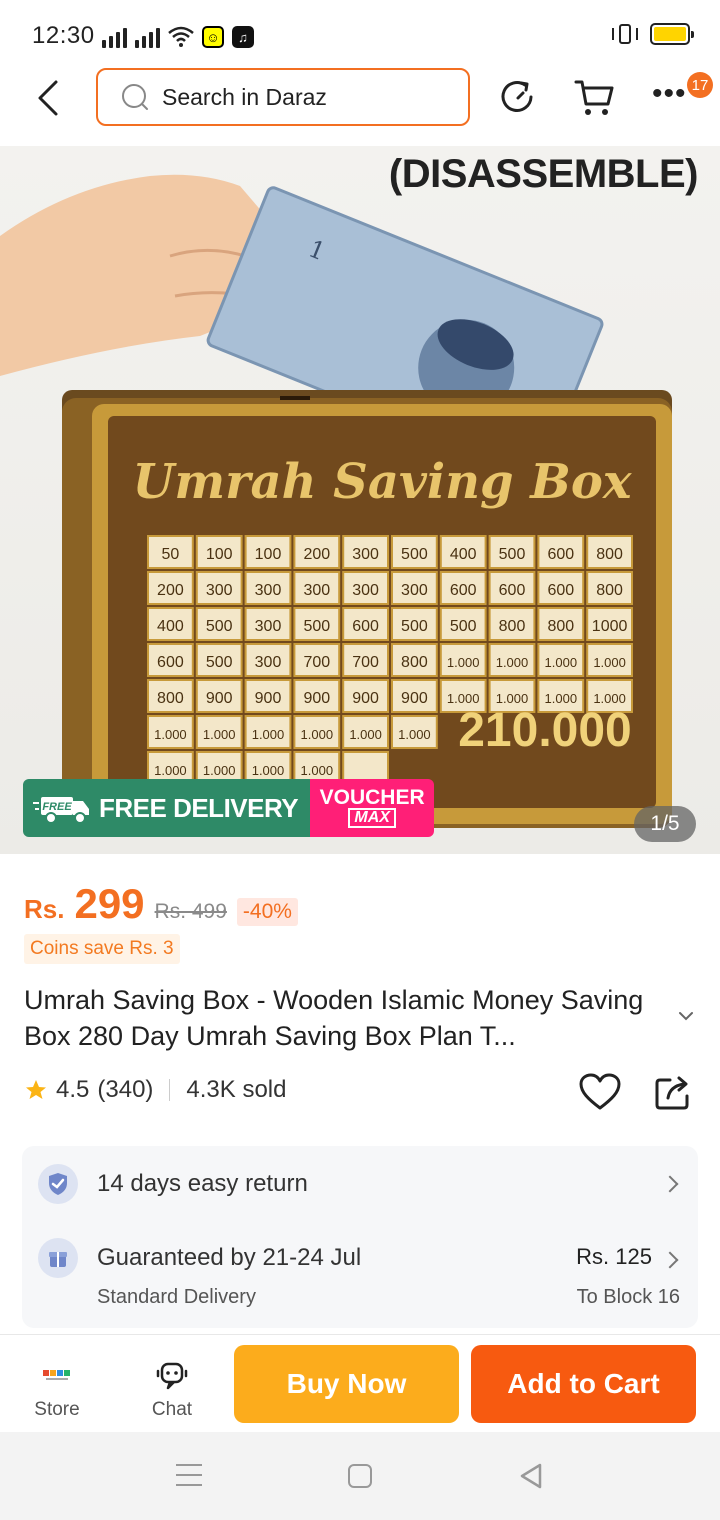  I want to click on return-policy-row: 14 days easy return, so click(360, 1184).